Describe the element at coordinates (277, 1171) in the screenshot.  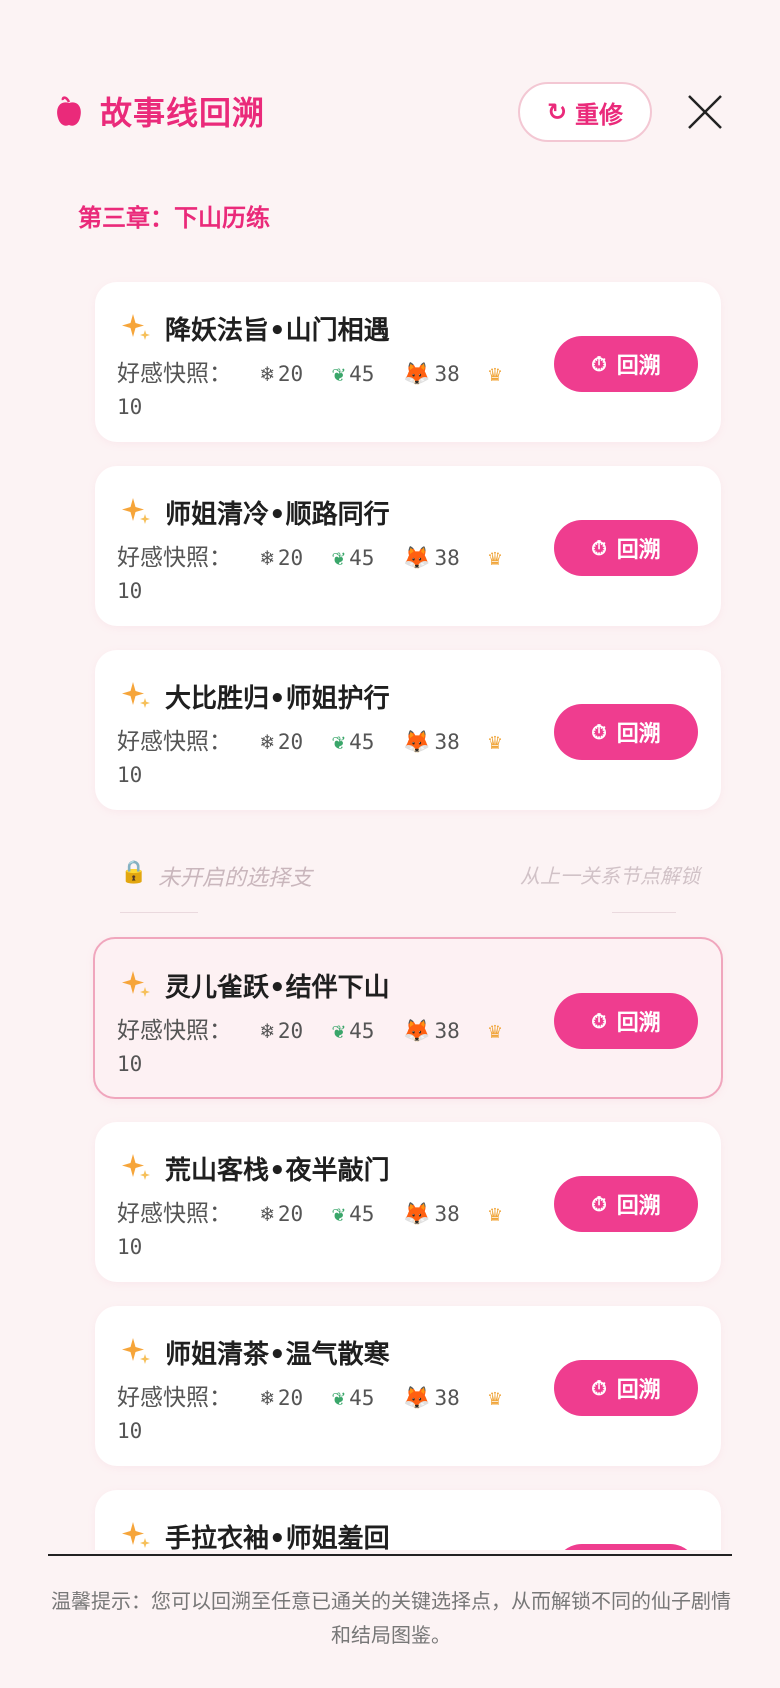
I see `story-node-title: 荒山客栈•夜半敲门` at that location.